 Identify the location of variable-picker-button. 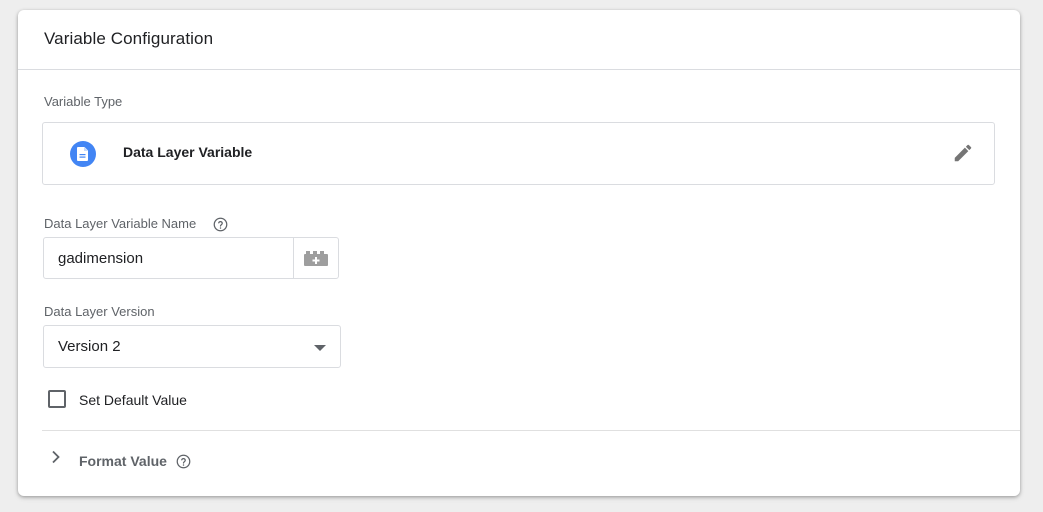
(315, 258).